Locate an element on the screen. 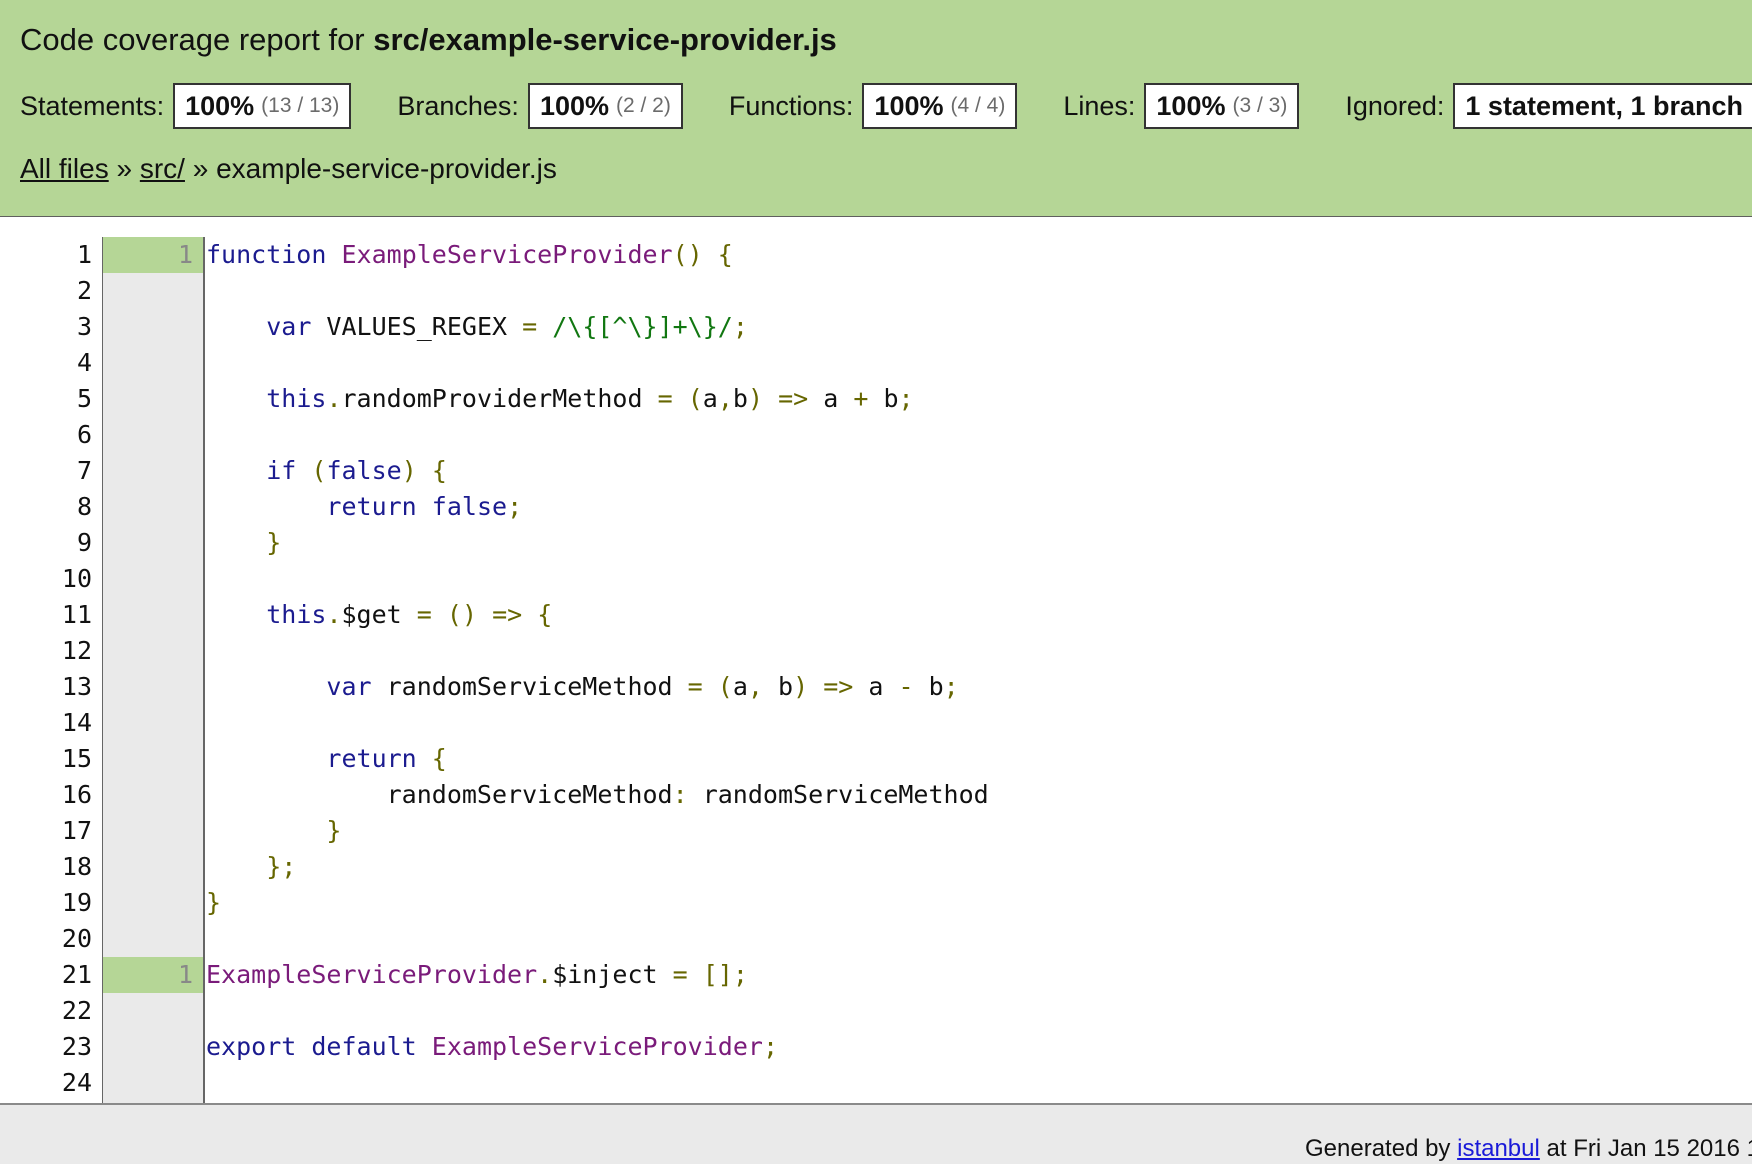 The image size is (1752, 1164). code-token: $get is located at coordinates (379, 614).